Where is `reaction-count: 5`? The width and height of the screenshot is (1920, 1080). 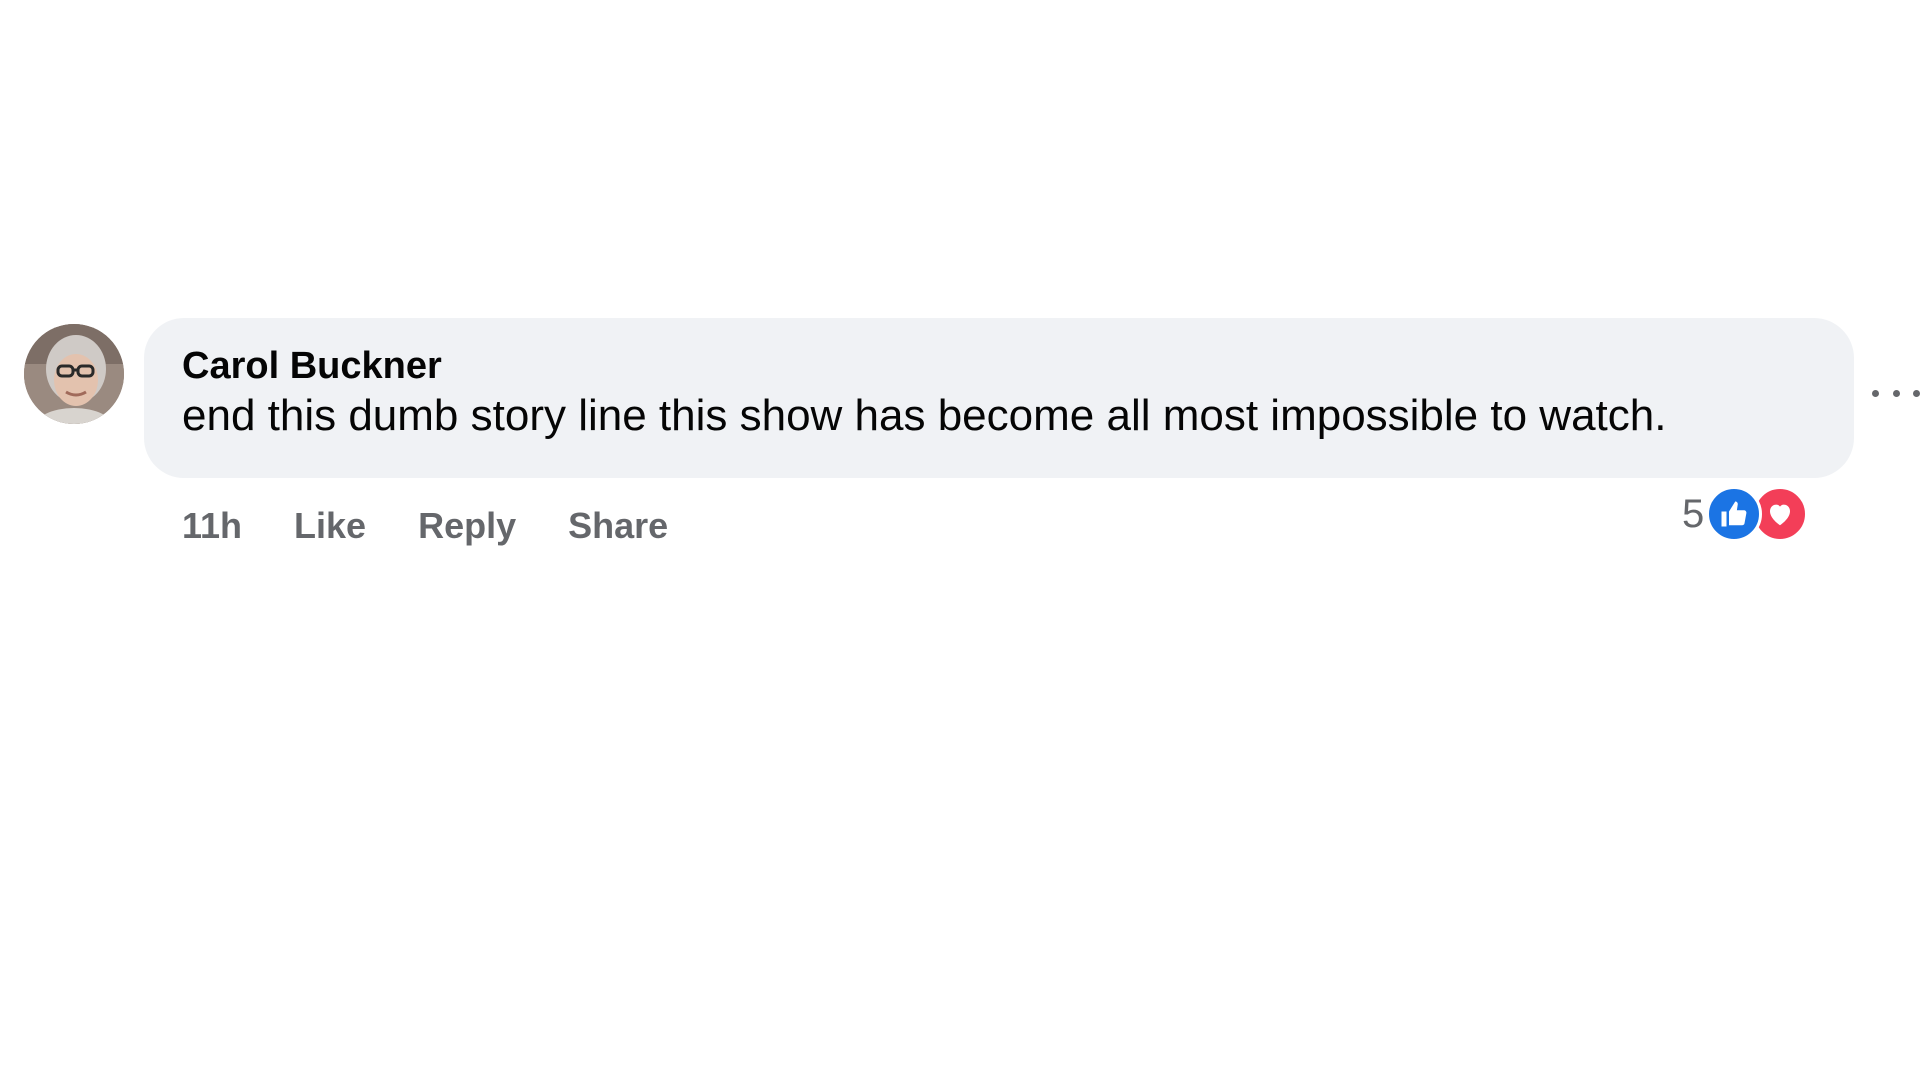 reaction-count: 5 is located at coordinates (1693, 513).